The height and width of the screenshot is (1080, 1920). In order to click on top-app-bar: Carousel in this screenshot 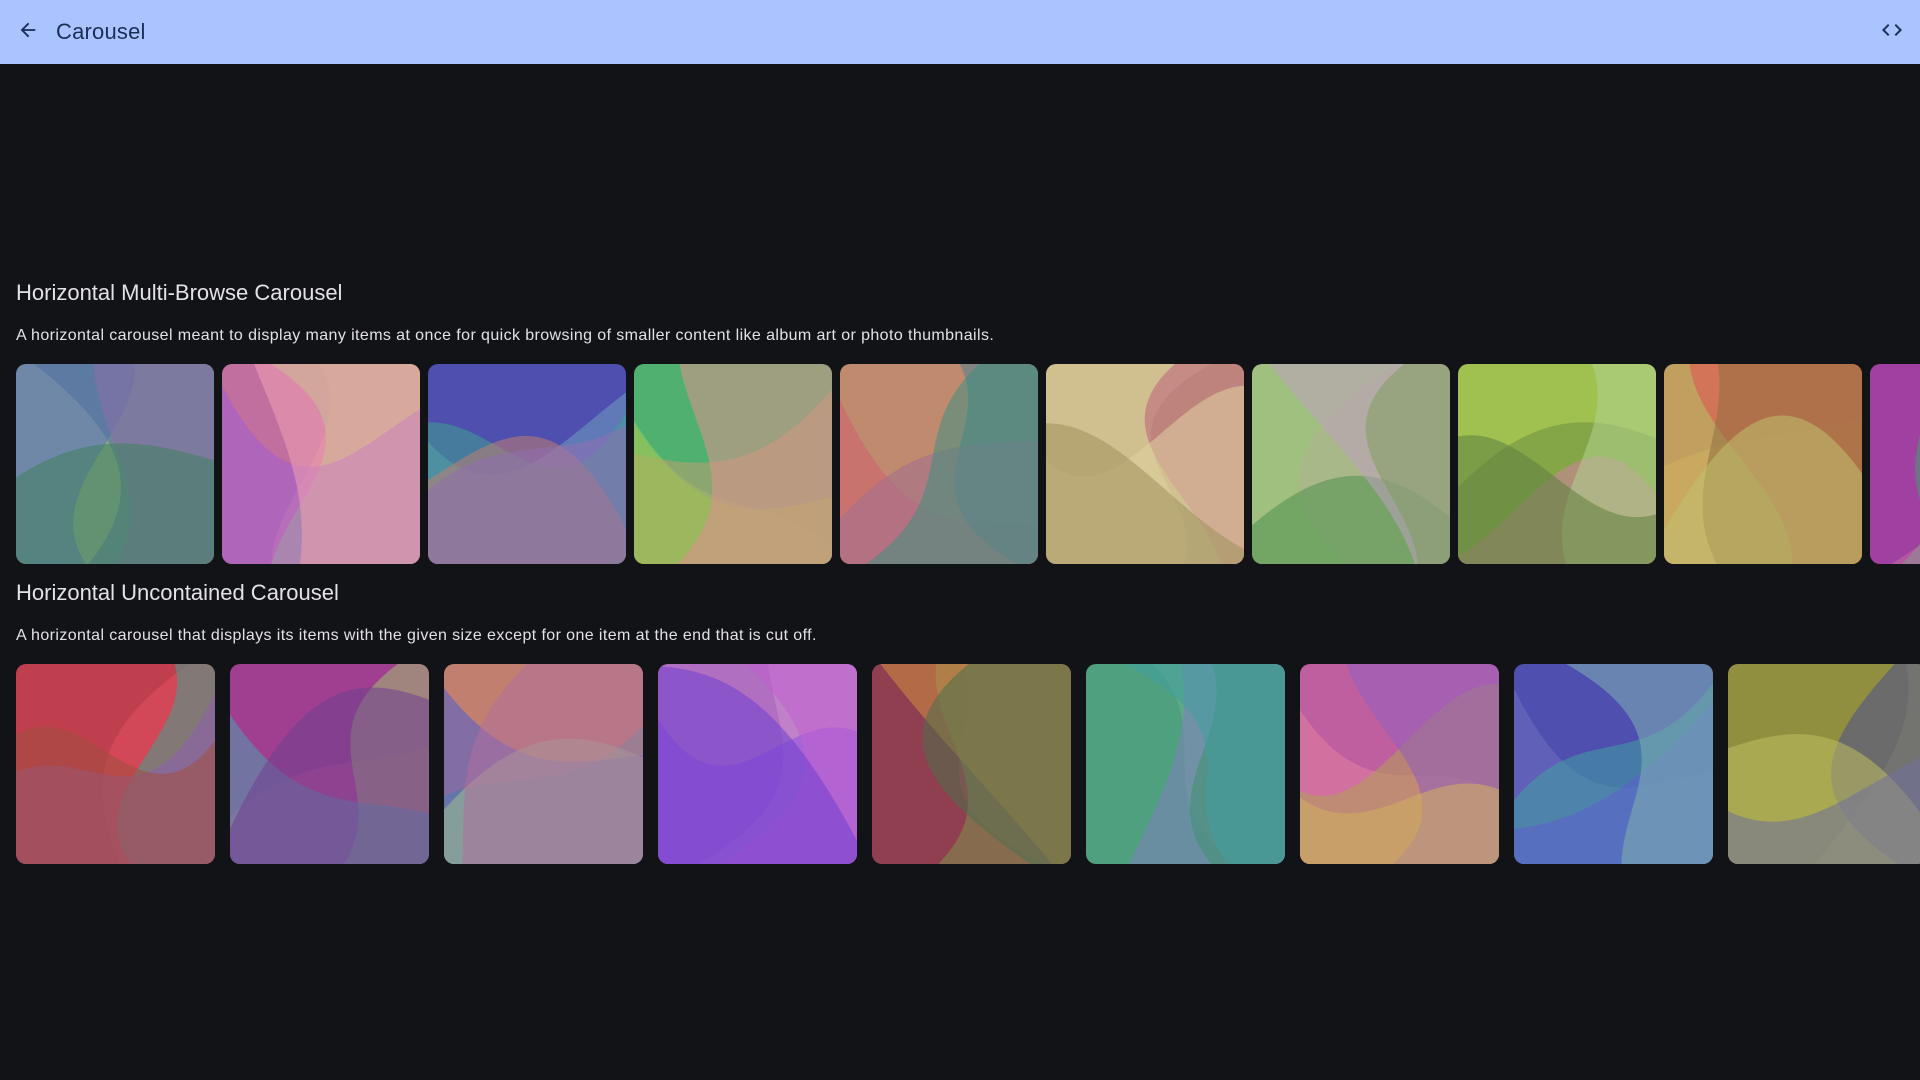, I will do `click(960, 32)`.